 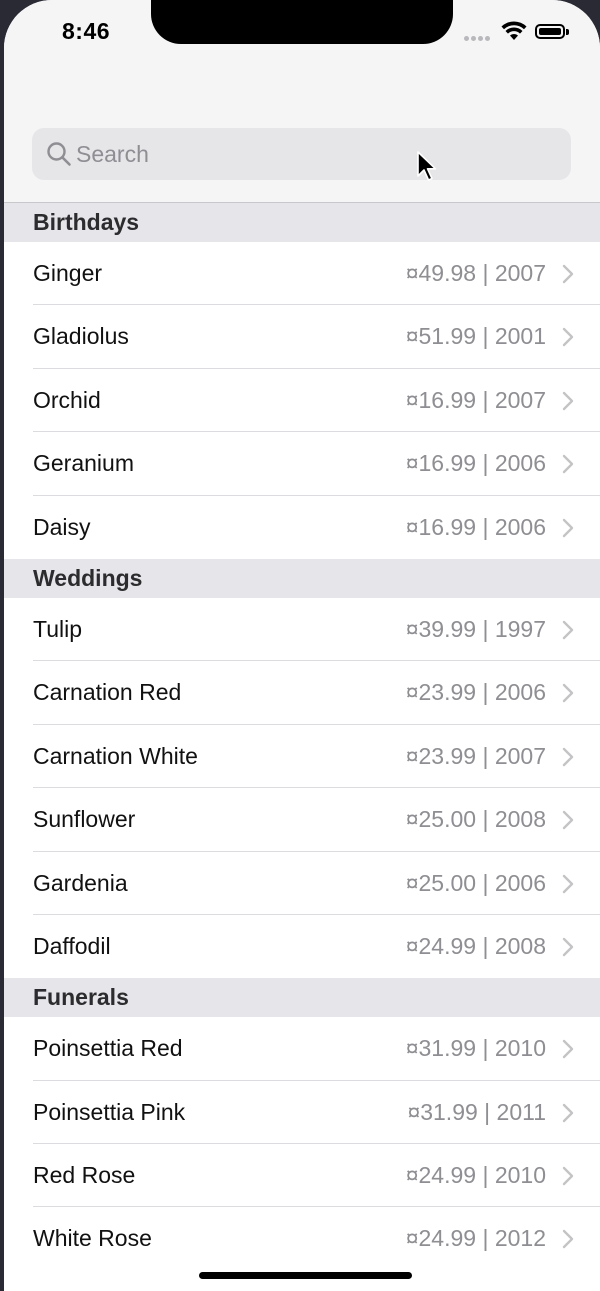 I want to click on section-header-funerals: Funerals, so click(x=302, y=998).